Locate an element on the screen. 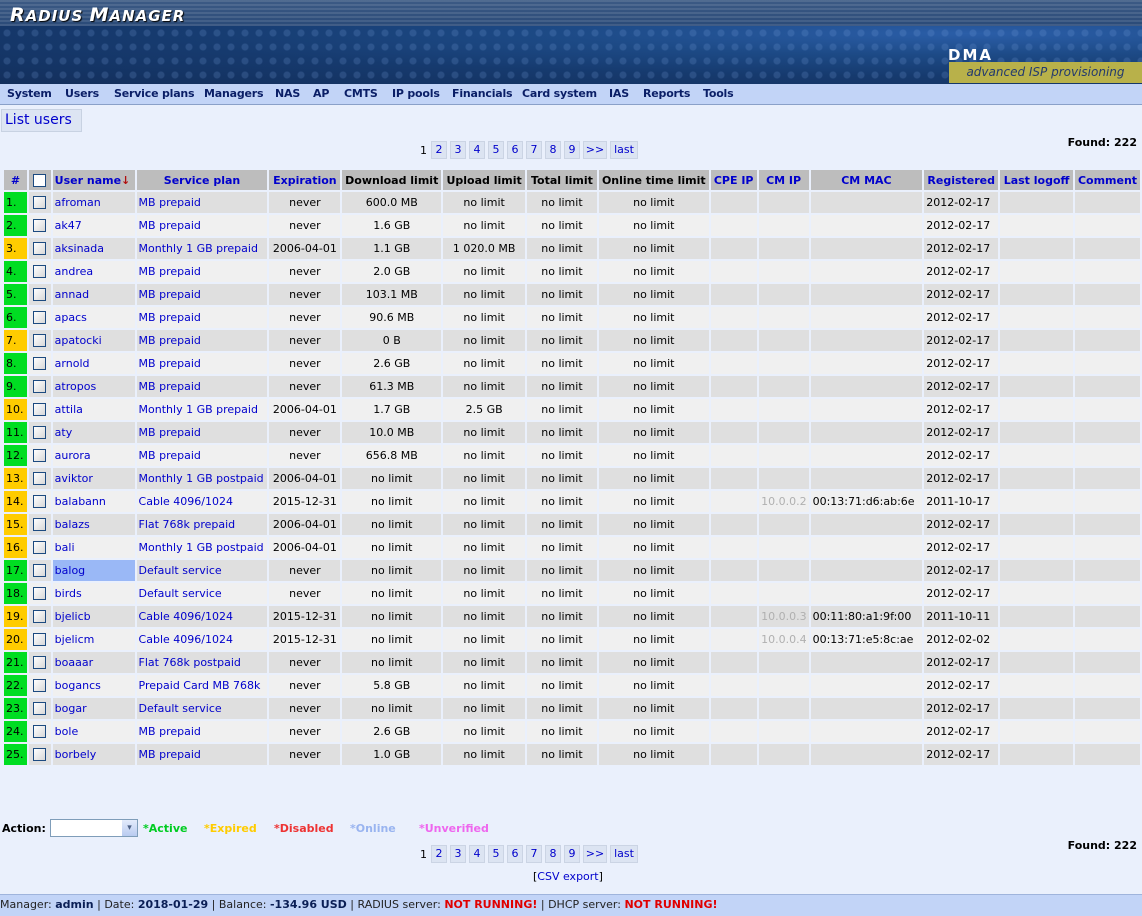 The height and width of the screenshot is (916, 1142). action-select: ▾ is located at coordinates (94, 828).